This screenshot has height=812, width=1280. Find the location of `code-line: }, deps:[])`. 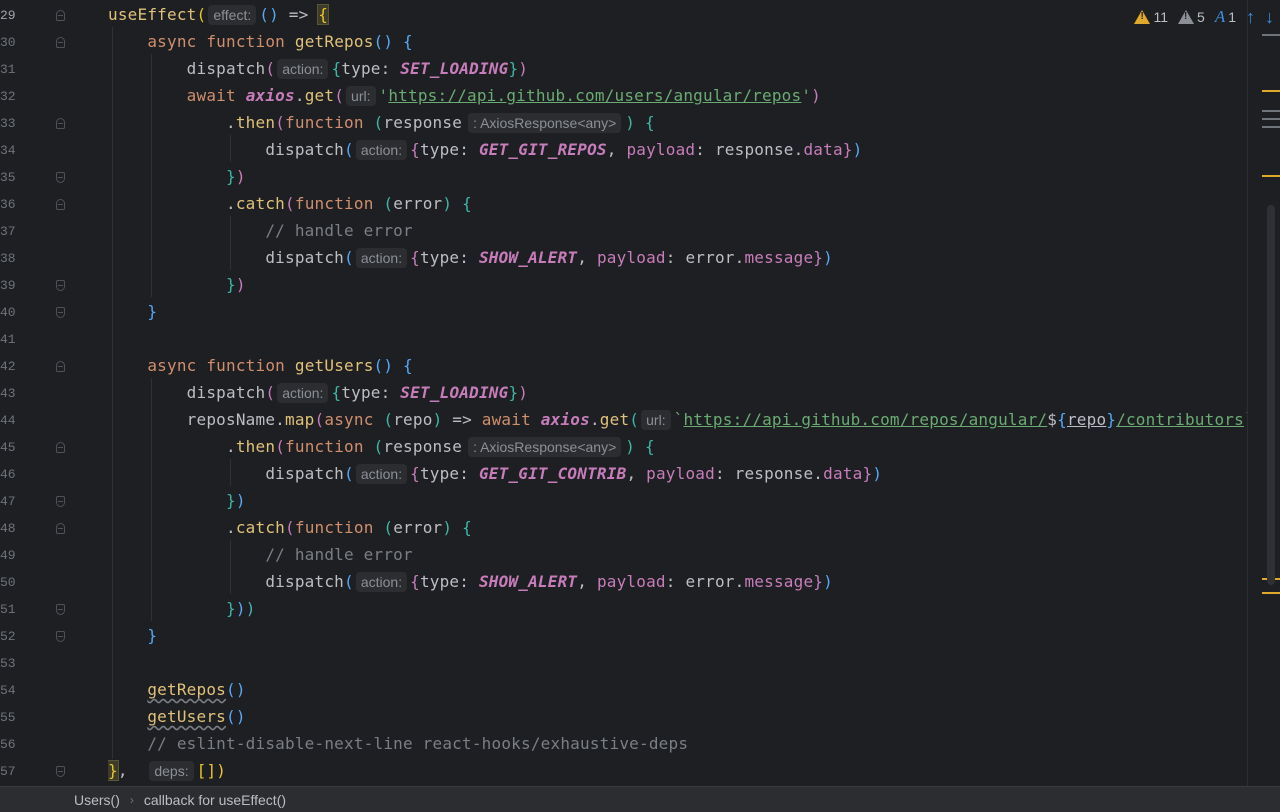

code-line: }, deps:[]) is located at coordinates (167, 770).